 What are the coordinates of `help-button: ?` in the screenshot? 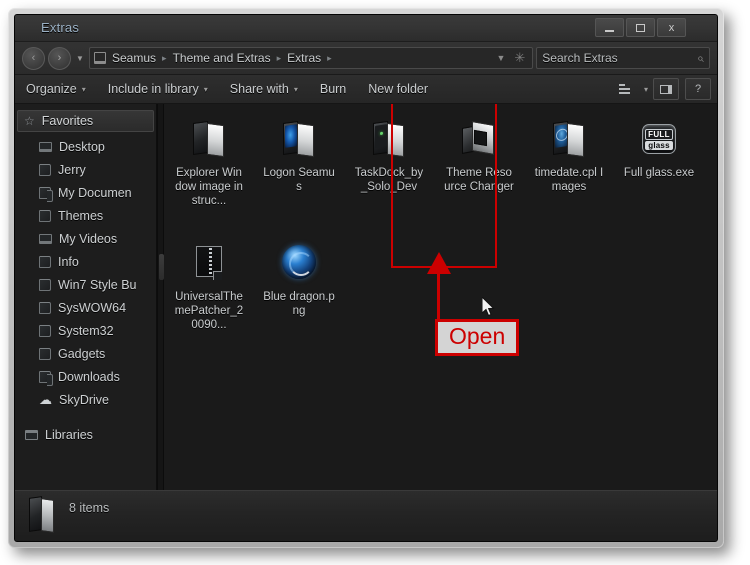 It's located at (698, 89).